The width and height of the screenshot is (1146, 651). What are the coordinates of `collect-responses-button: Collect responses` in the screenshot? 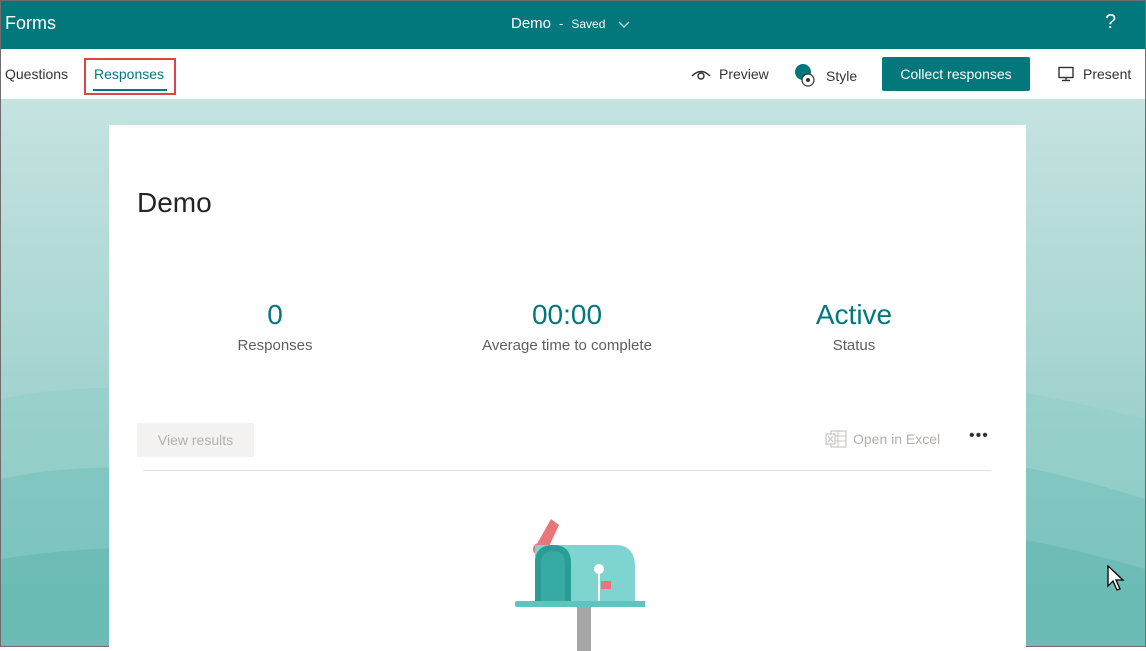 It's located at (956, 74).